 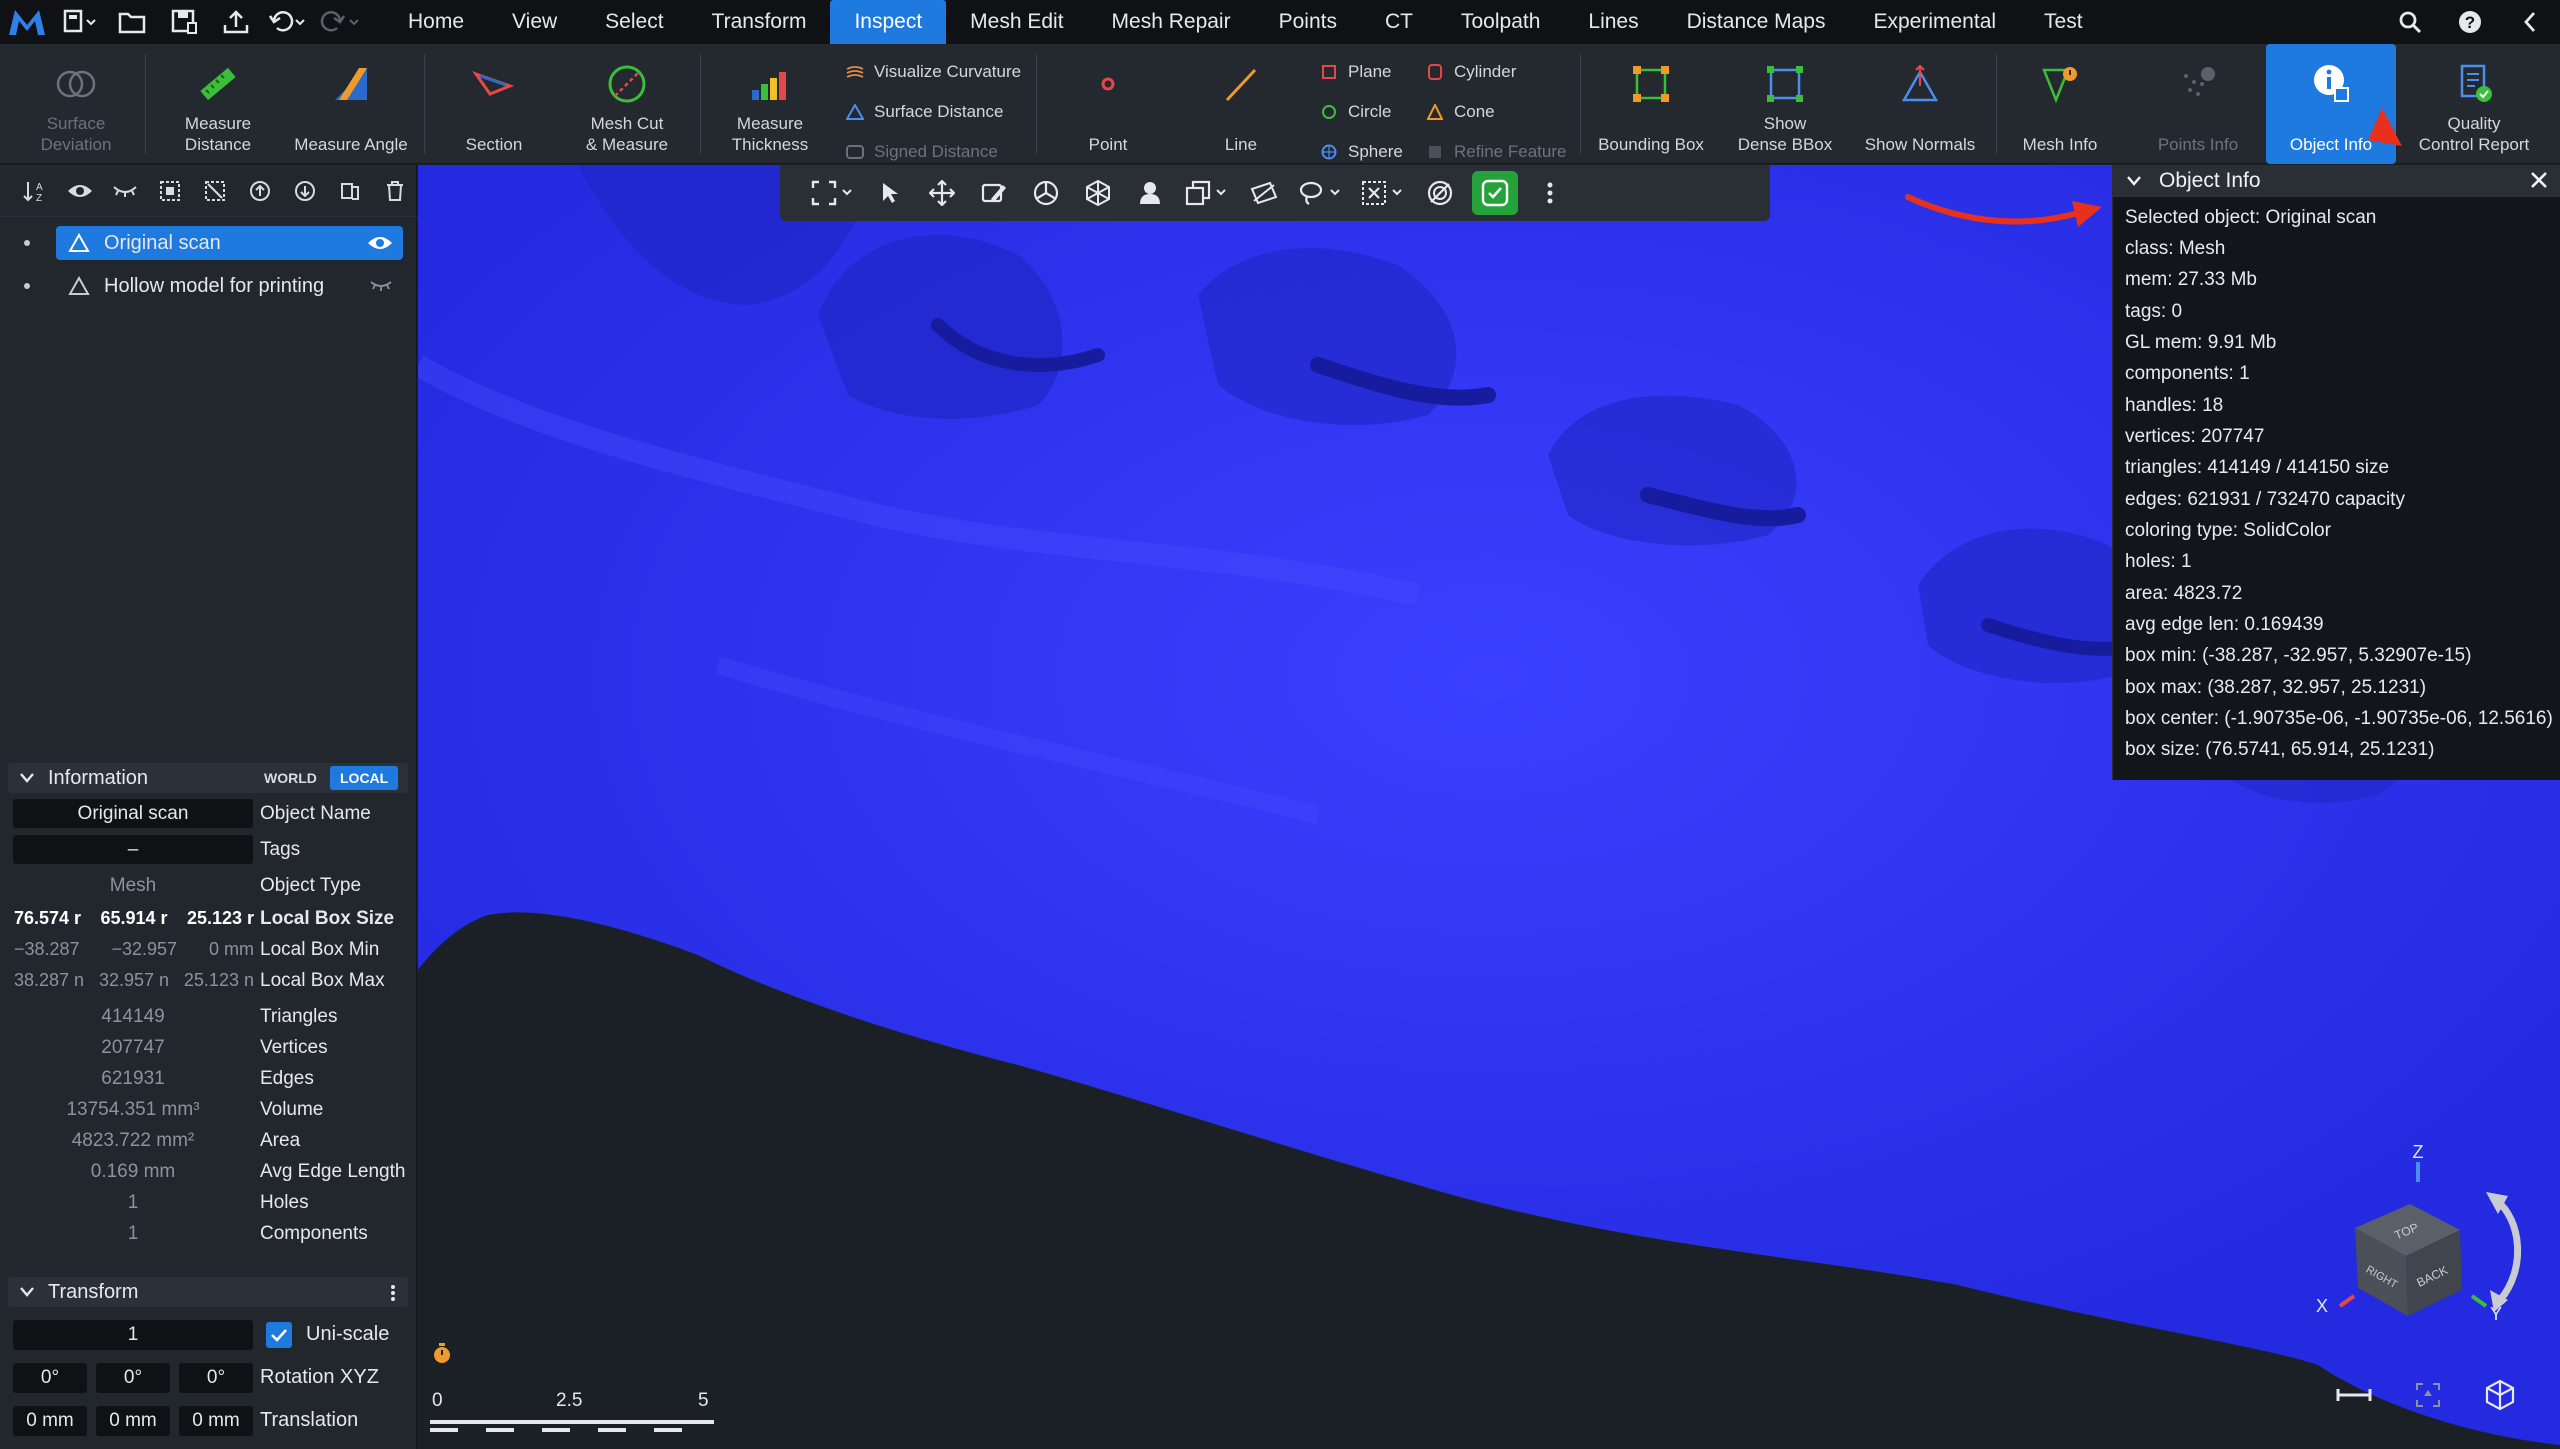 I want to click on tab-view: View, so click(x=534, y=22).